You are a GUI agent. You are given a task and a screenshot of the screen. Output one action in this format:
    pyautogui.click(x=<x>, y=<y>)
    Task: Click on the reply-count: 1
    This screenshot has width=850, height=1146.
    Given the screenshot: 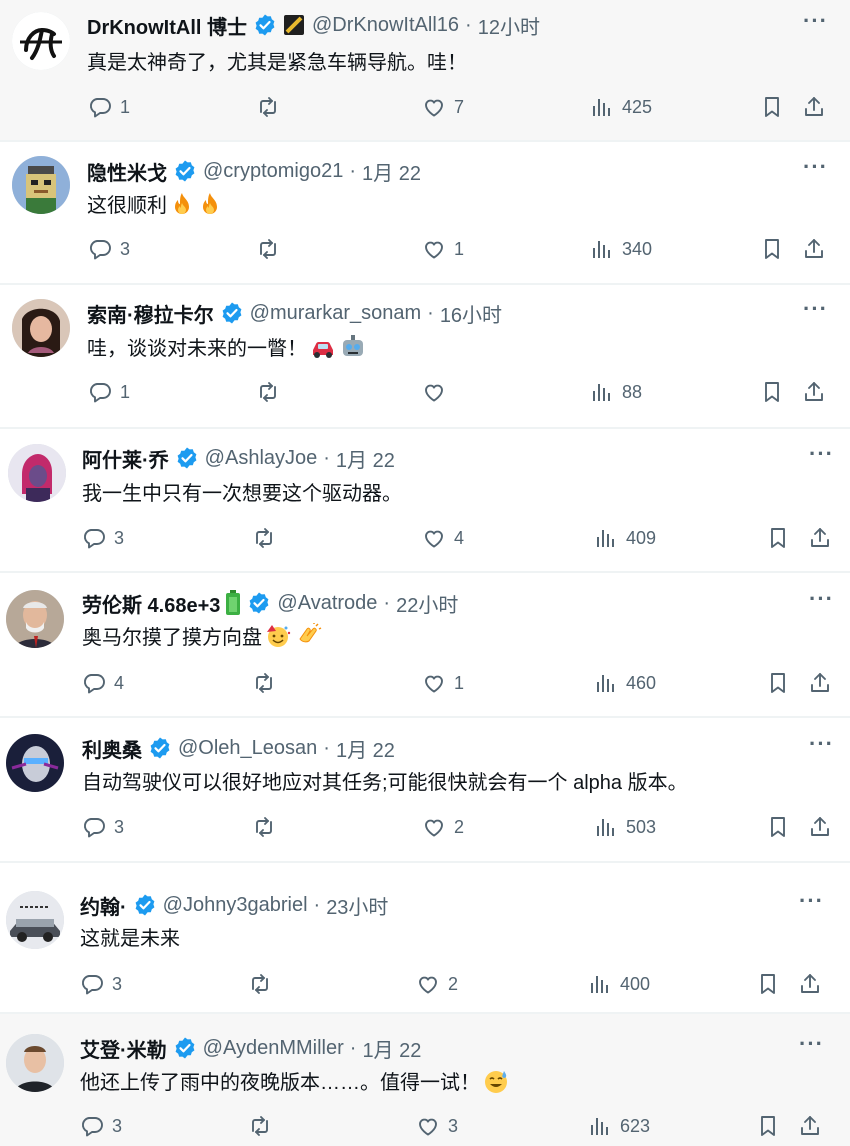 What is the action you would take?
    pyautogui.click(x=125, y=391)
    